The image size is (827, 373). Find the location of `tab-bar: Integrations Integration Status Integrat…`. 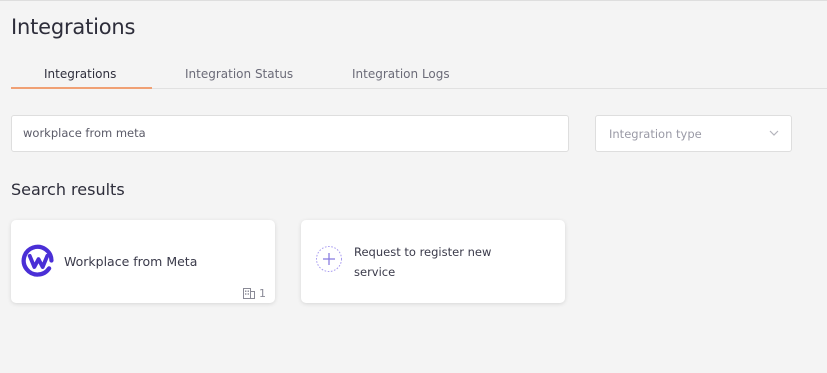

tab-bar: Integrations Integration Status Integrat… is located at coordinates (419, 75).